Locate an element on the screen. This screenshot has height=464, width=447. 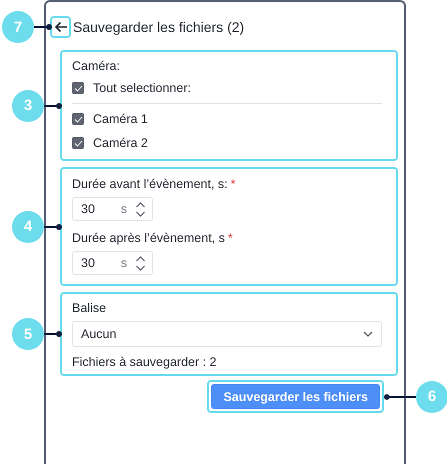
callout-badge: 6 is located at coordinates (431, 396).